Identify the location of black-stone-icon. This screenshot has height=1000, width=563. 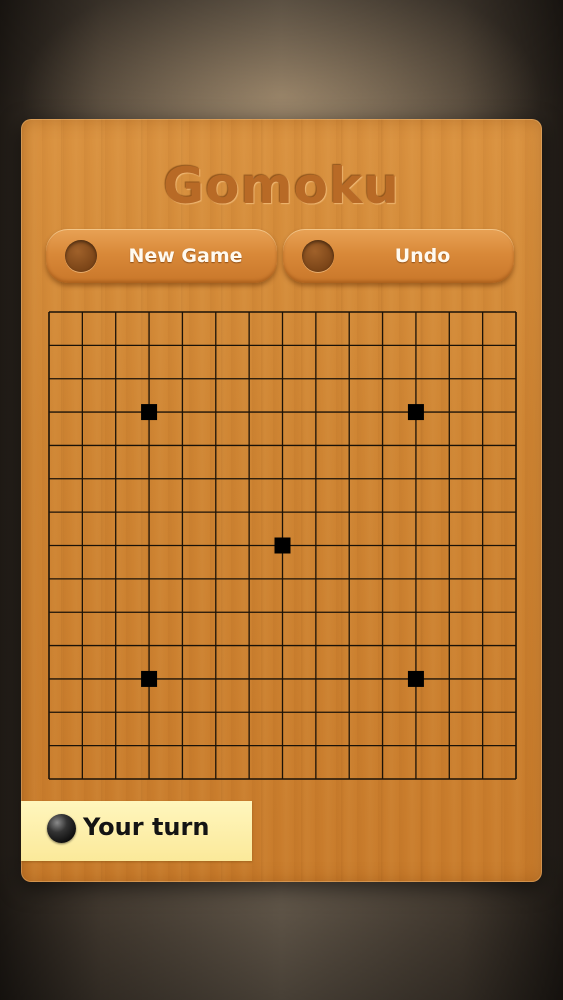
(61, 828).